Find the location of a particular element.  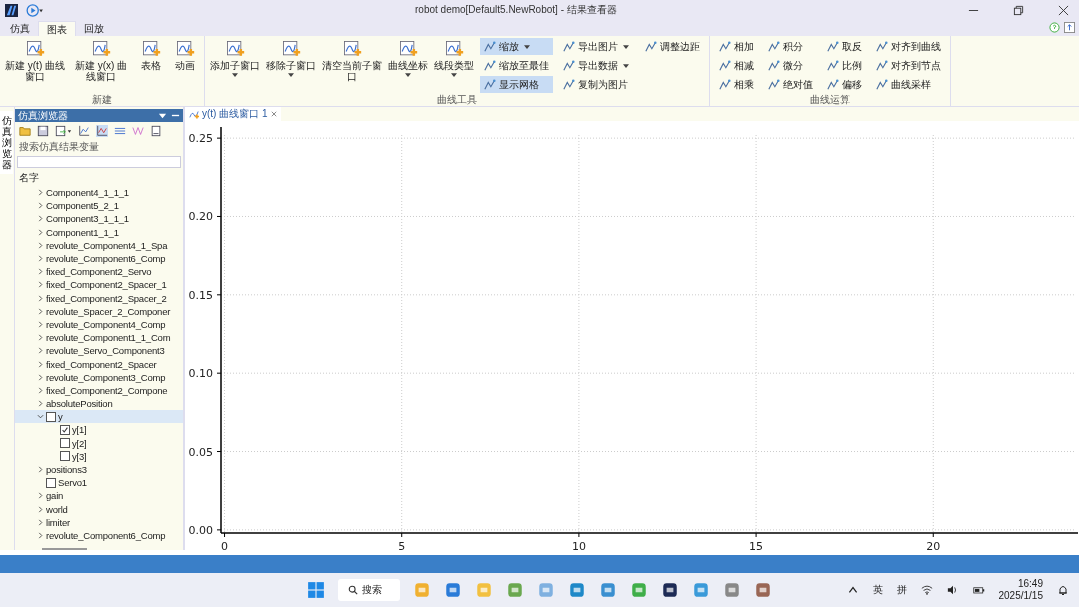

collapse-ribbon-icon is located at coordinates (1069, 27).